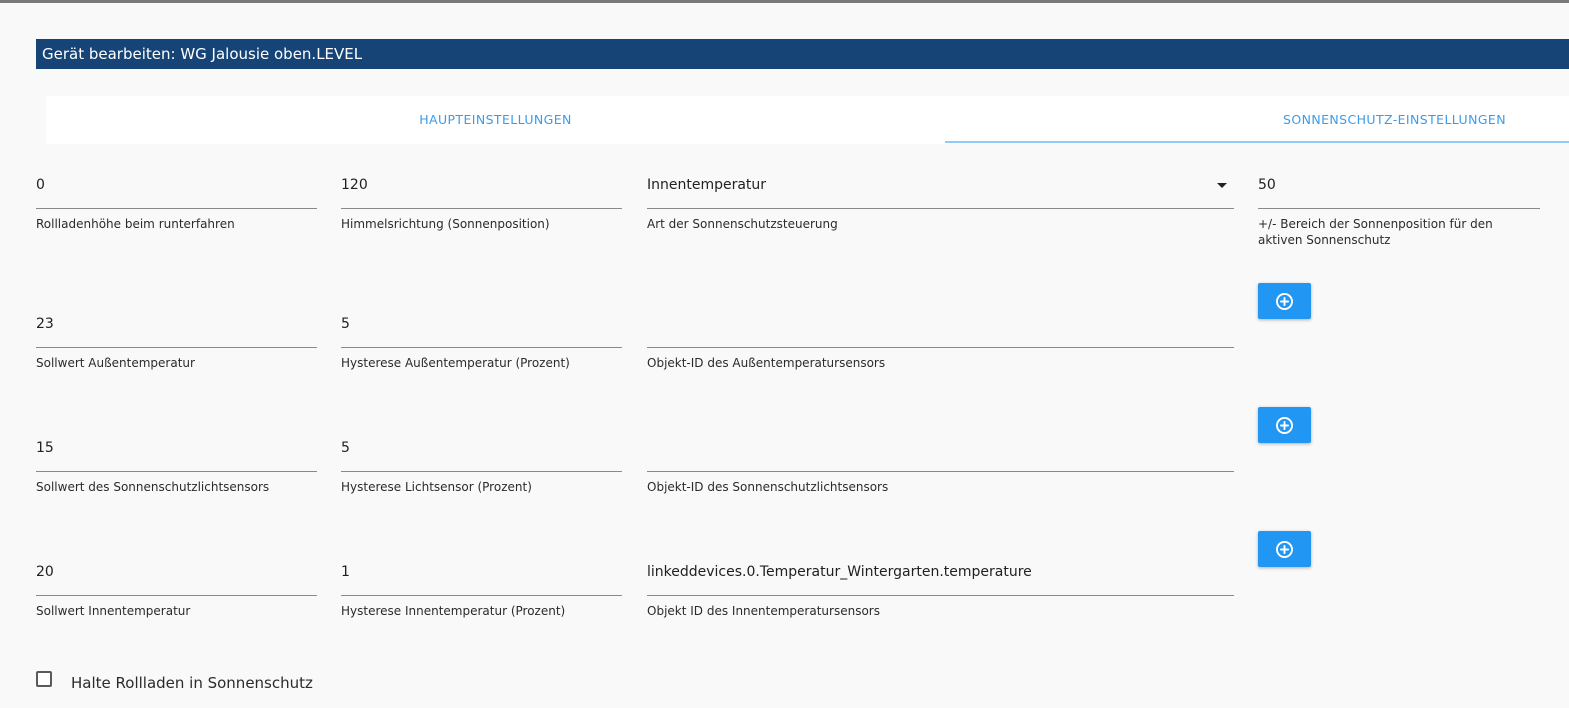 The height and width of the screenshot is (708, 1569). I want to click on light-hysteresis-input: 5, so click(345, 448).